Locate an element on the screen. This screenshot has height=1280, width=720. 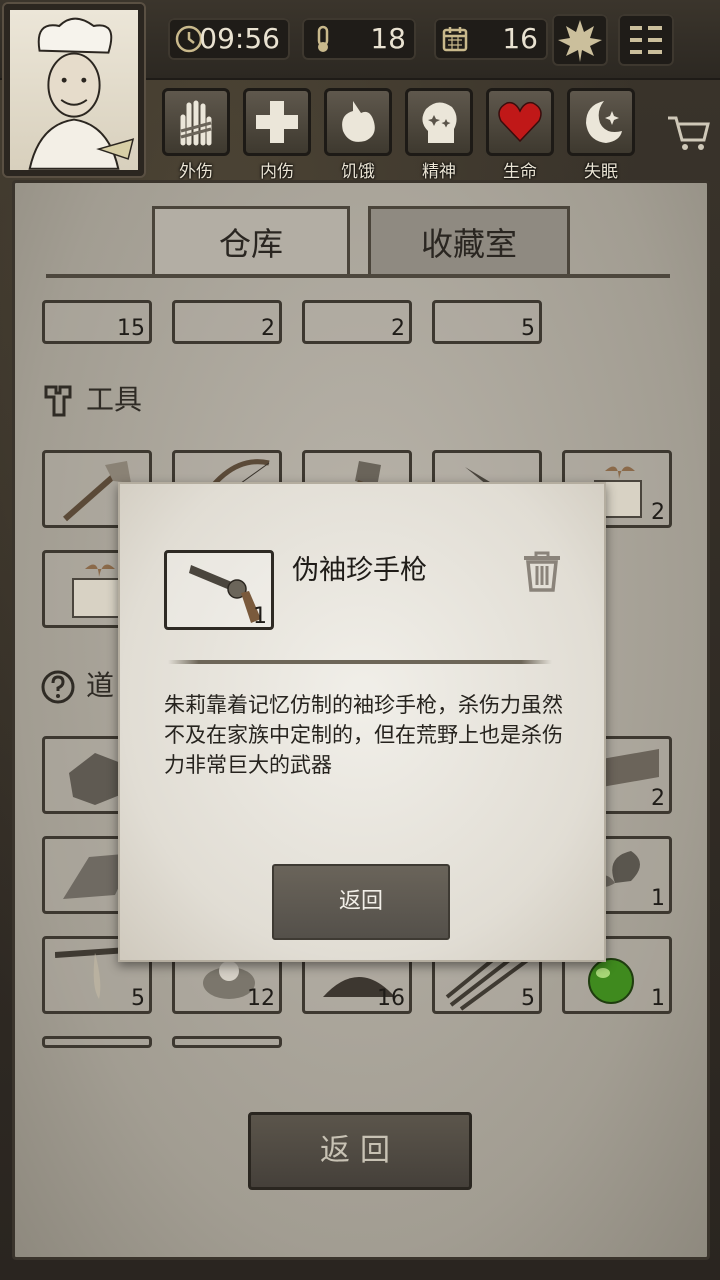
bandaged-hand-icon is located at coordinates (196, 123).